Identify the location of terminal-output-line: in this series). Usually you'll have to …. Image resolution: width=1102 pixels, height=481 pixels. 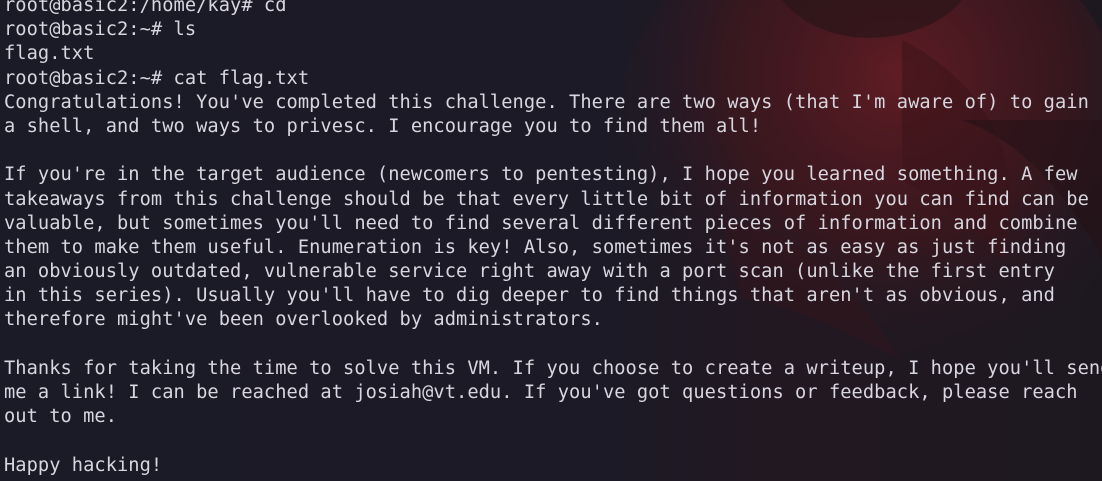
(529, 296).